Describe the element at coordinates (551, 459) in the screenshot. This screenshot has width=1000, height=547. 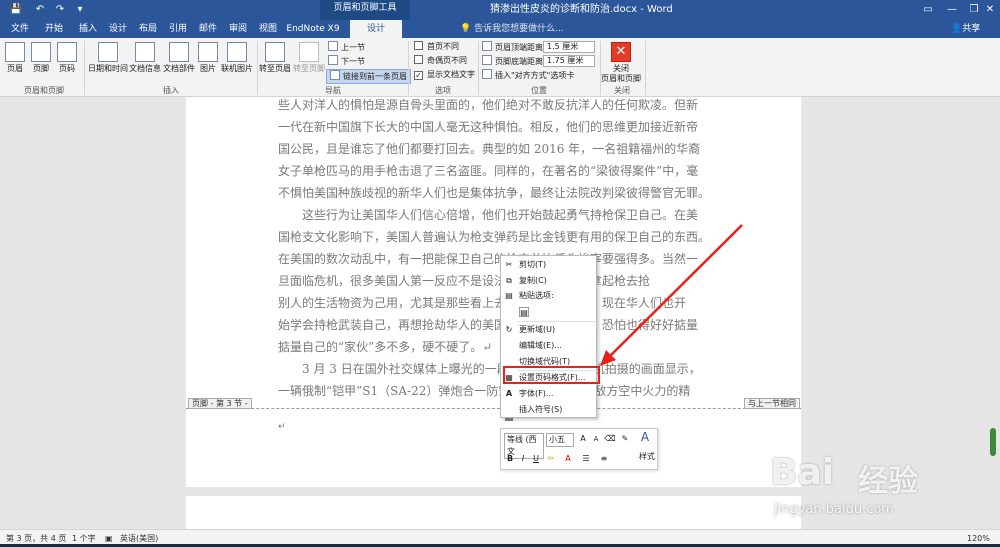
I see `highlight-color-icon: ✏` at that location.